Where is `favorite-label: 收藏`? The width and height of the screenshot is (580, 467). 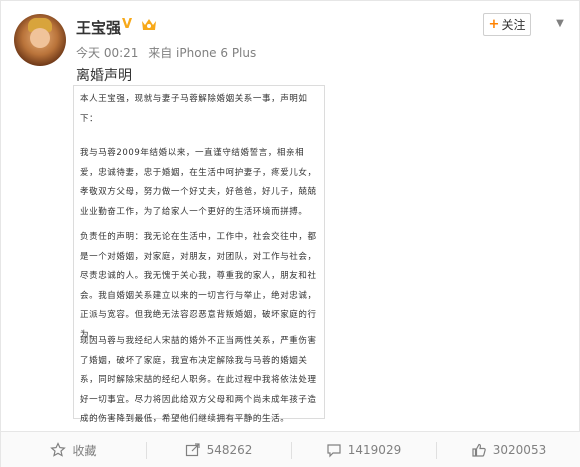
favorite-label: 收藏 is located at coordinates (84, 450).